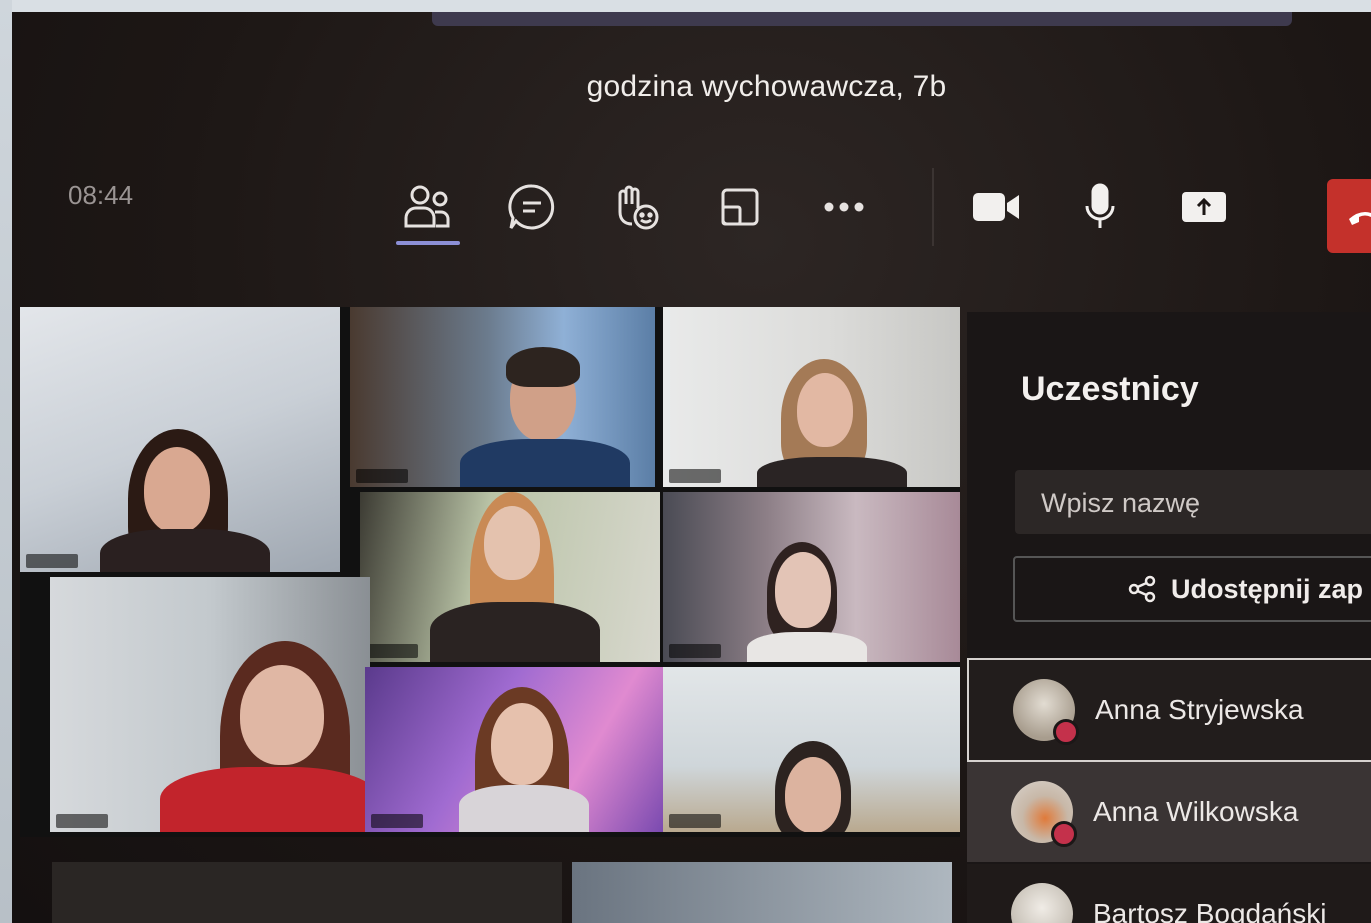 Image resolution: width=1371 pixels, height=923 pixels. I want to click on raise-hand-button, so click(636, 207).